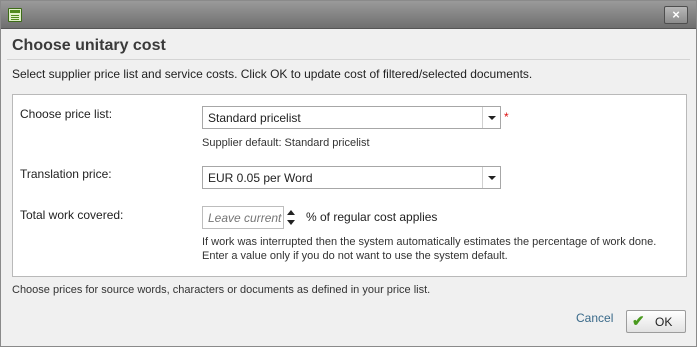 This screenshot has height=347, width=697. Describe the element at coordinates (291, 212) in the screenshot. I see `arrow-up-icon` at that location.